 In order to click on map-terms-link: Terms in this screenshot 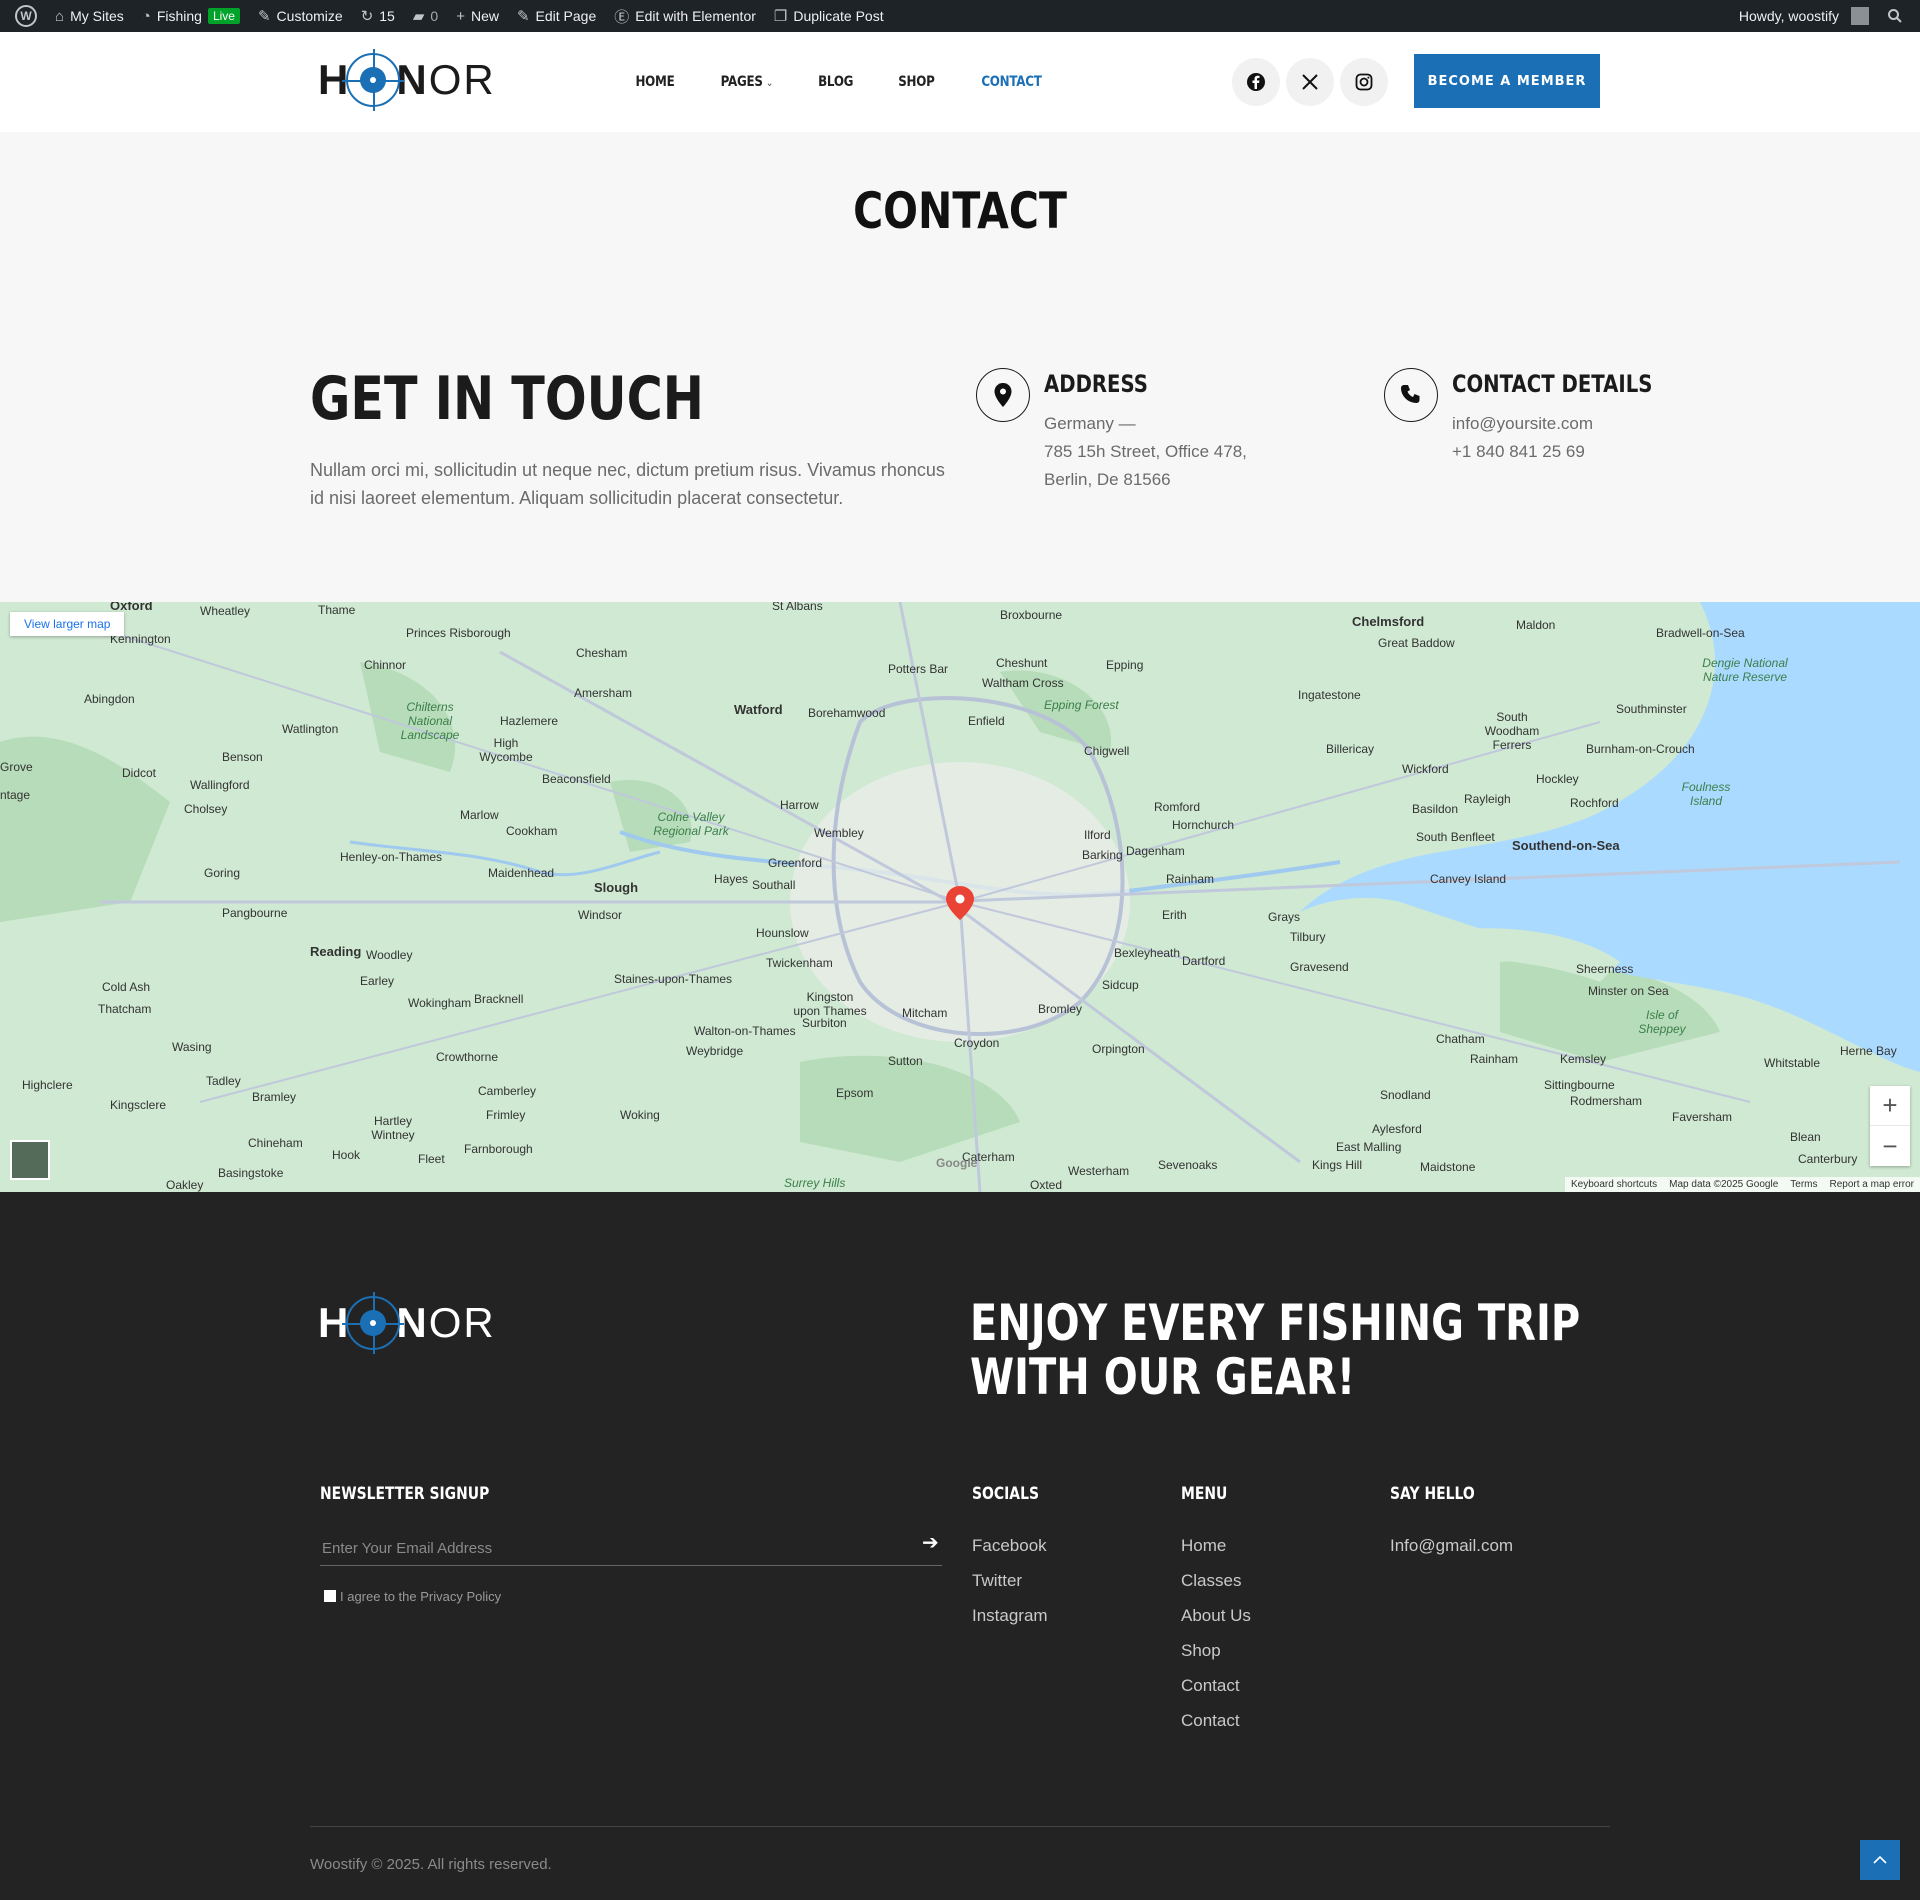, I will do `click(1803, 1184)`.